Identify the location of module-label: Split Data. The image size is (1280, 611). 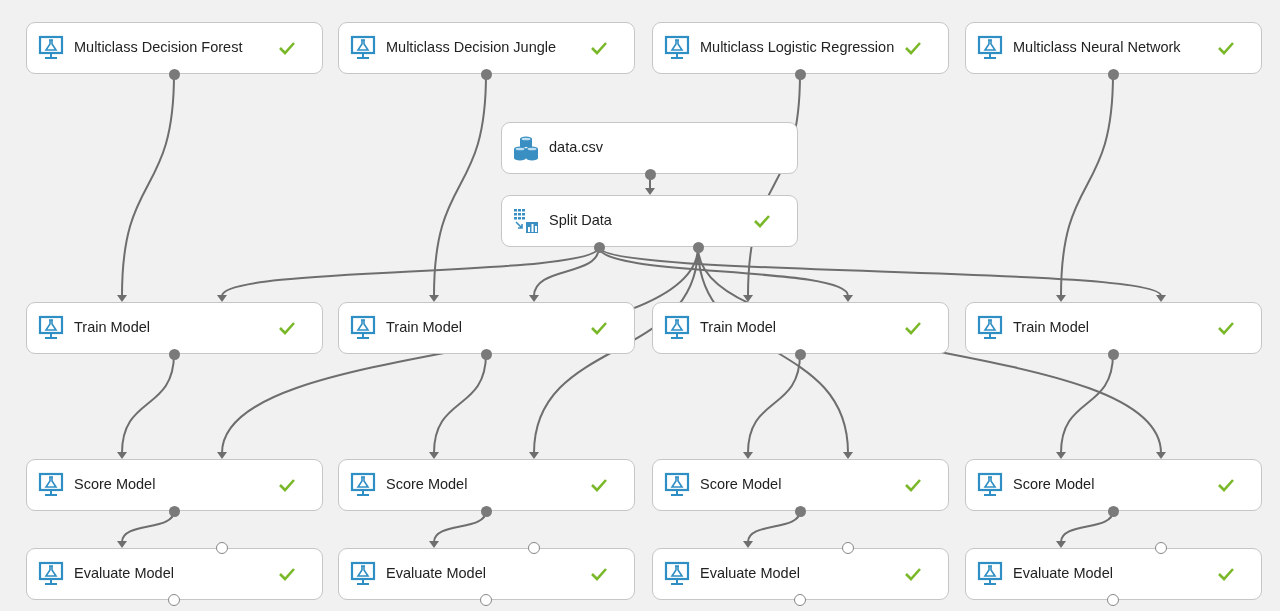
(581, 221).